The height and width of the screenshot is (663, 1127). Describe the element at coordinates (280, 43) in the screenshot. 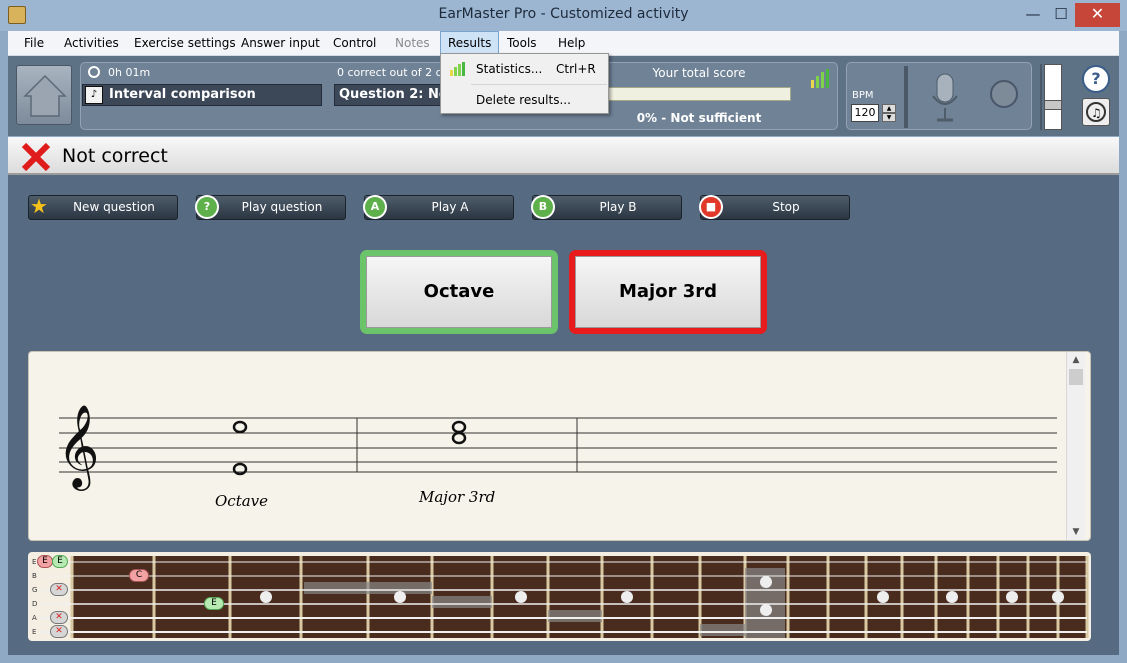

I see `menu-answer-input: Answer input` at that location.